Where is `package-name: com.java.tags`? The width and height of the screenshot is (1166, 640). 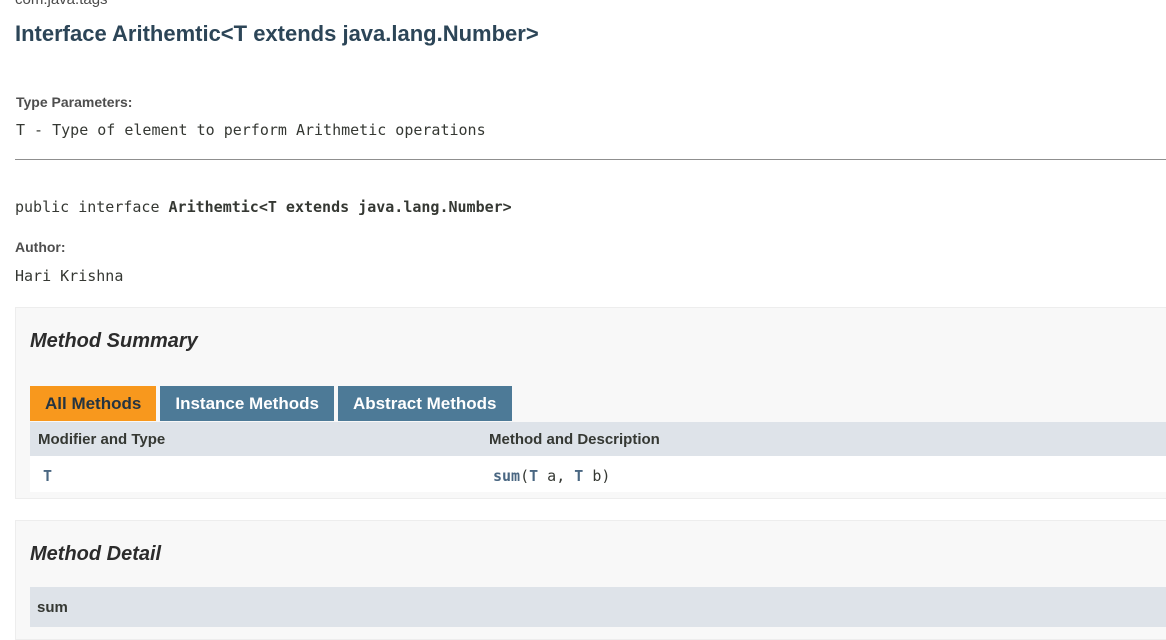 package-name: com.java.tags is located at coordinates (61, 4).